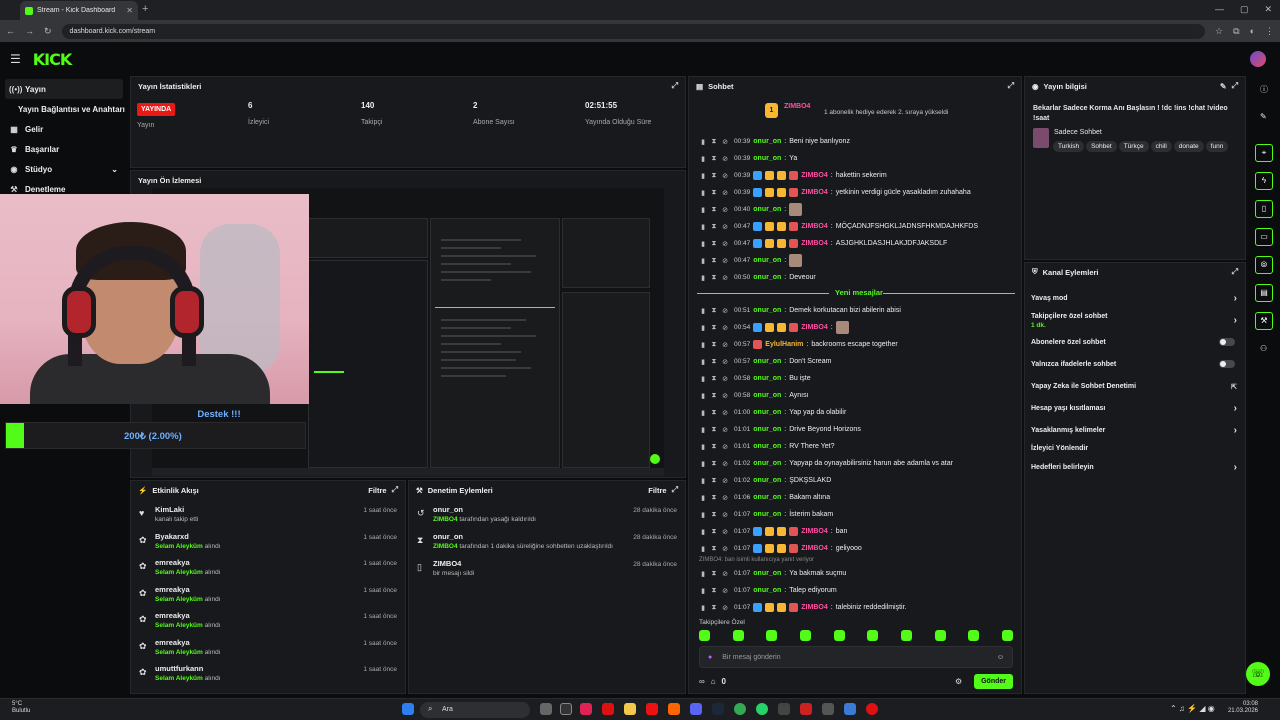 The height and width of the screenshot is (720, 1280). I want to click on ai-moderation-row: Yapay Zeka ile Sohbet Denetimi ⇱, so click(1136, 387).